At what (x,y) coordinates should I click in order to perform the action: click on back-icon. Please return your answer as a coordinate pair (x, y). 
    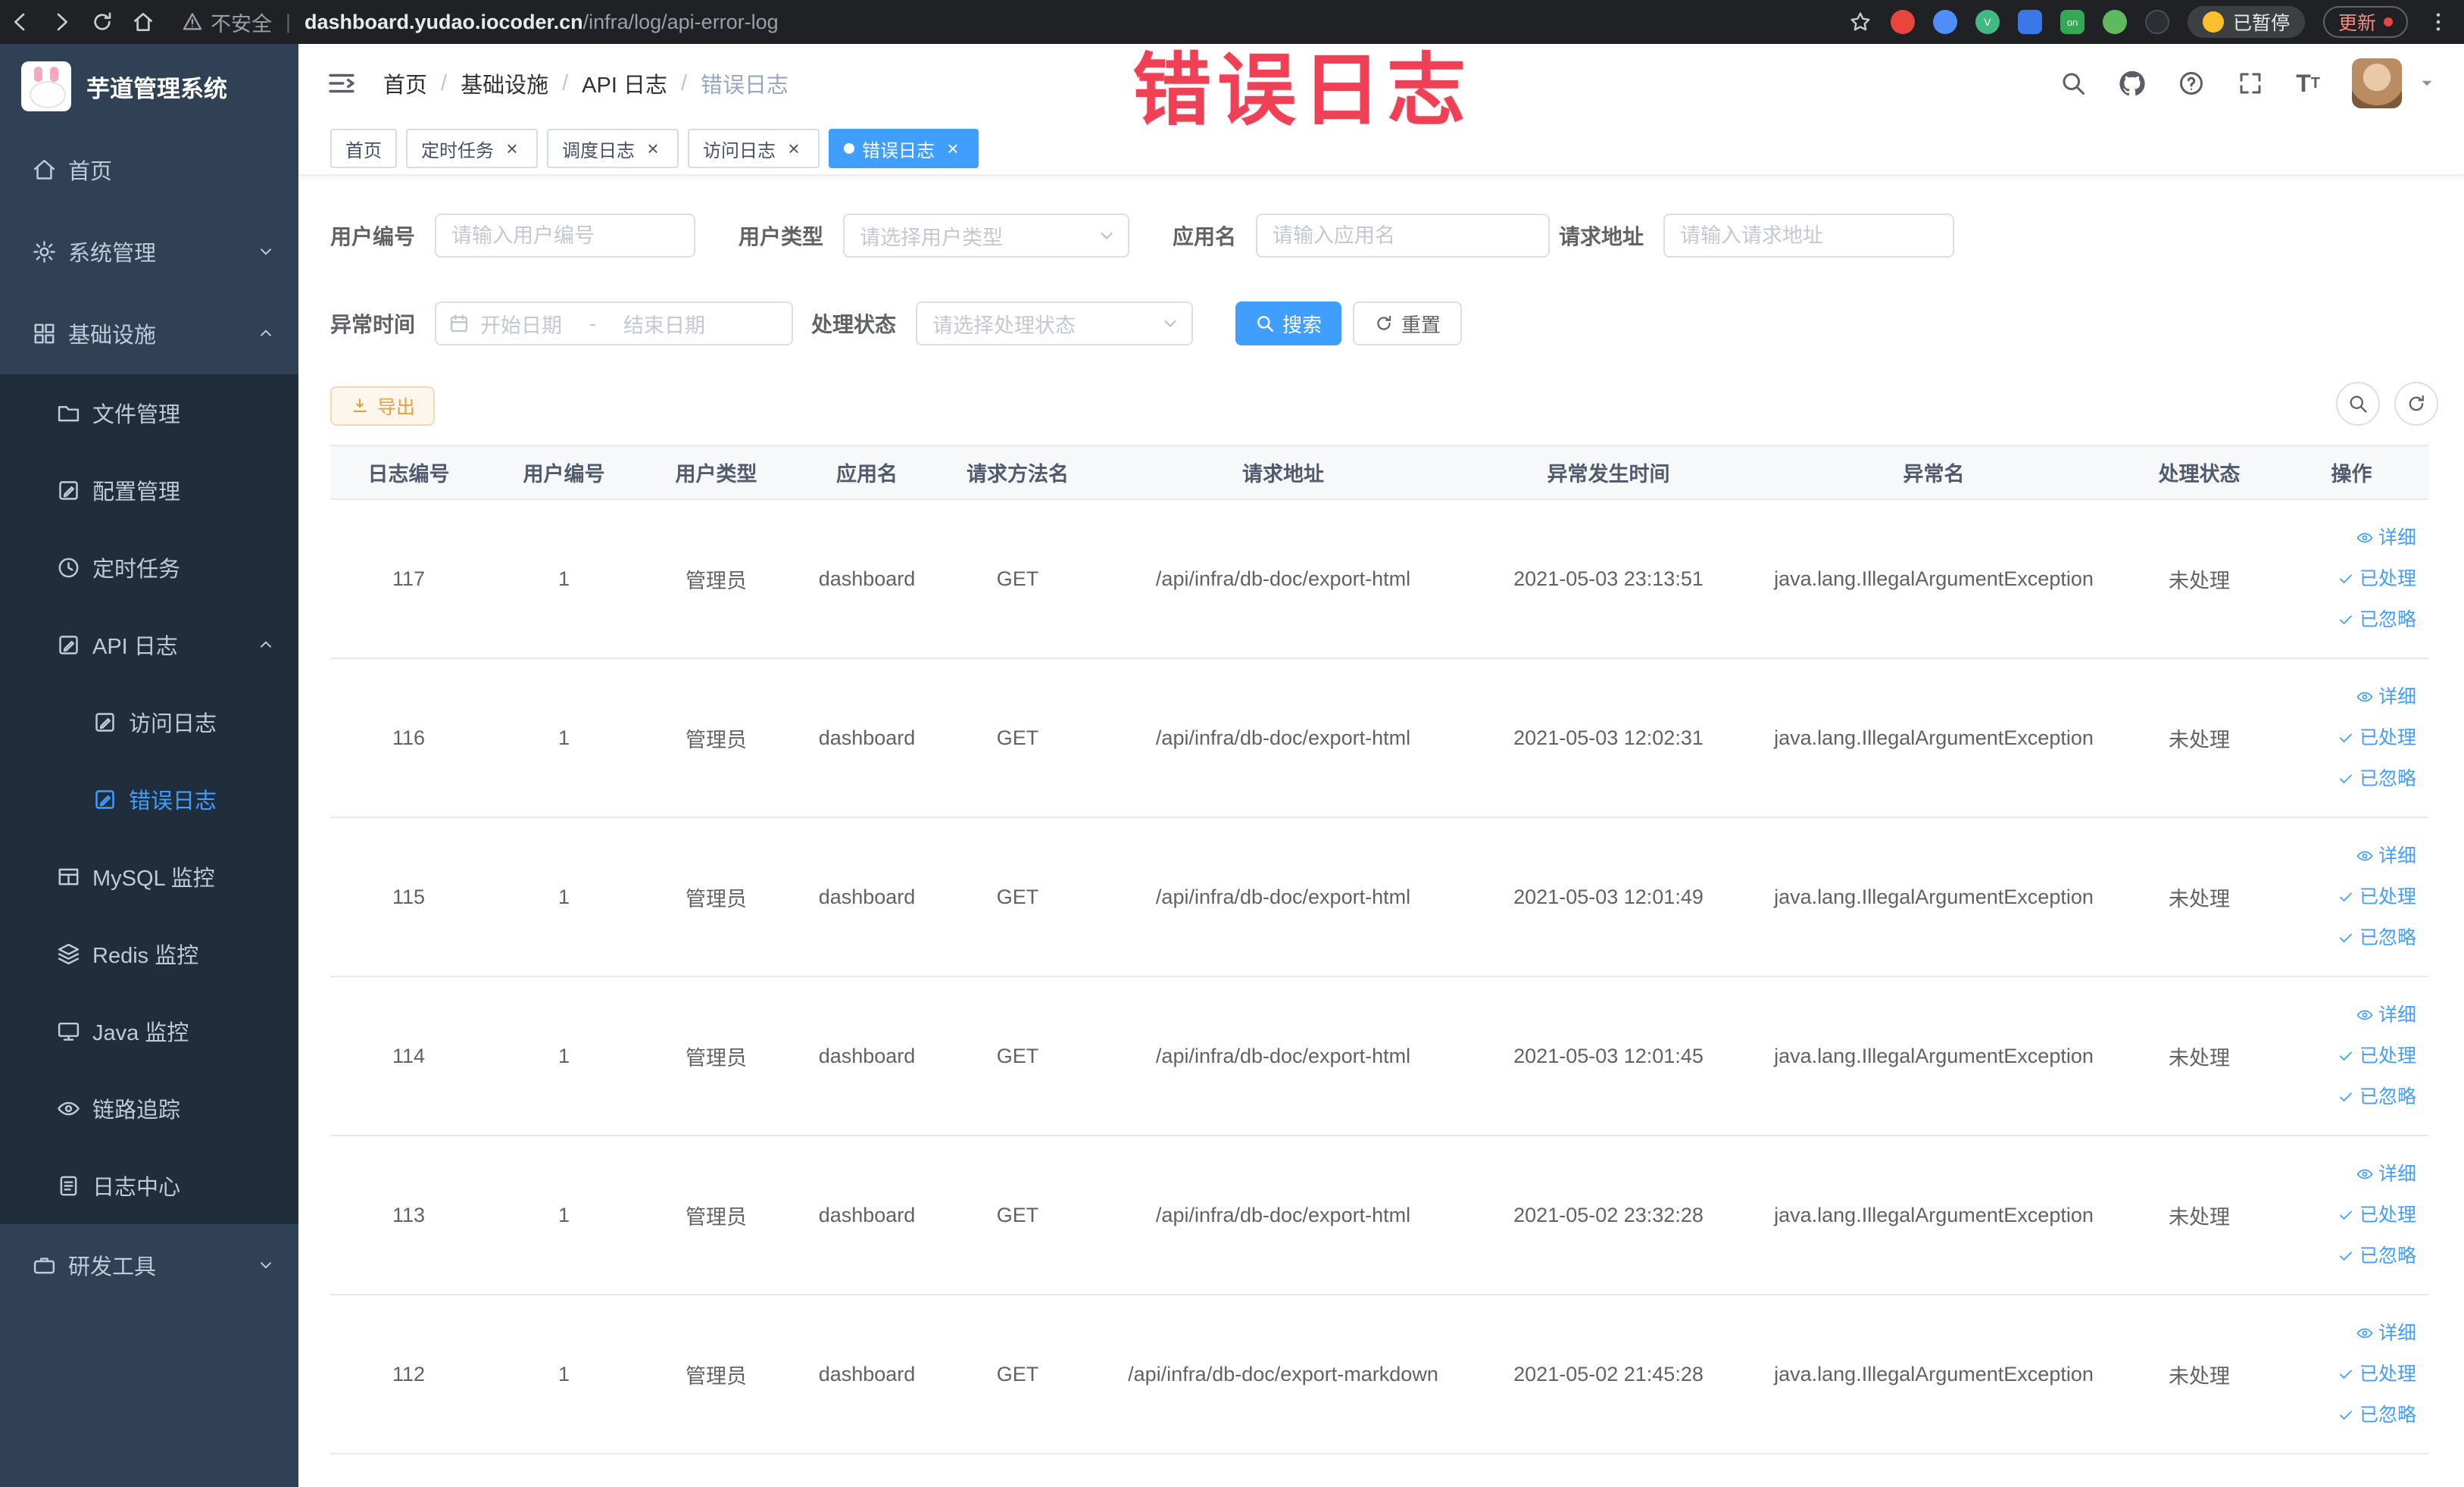
    Looking at the image, I should click on (20, 22).